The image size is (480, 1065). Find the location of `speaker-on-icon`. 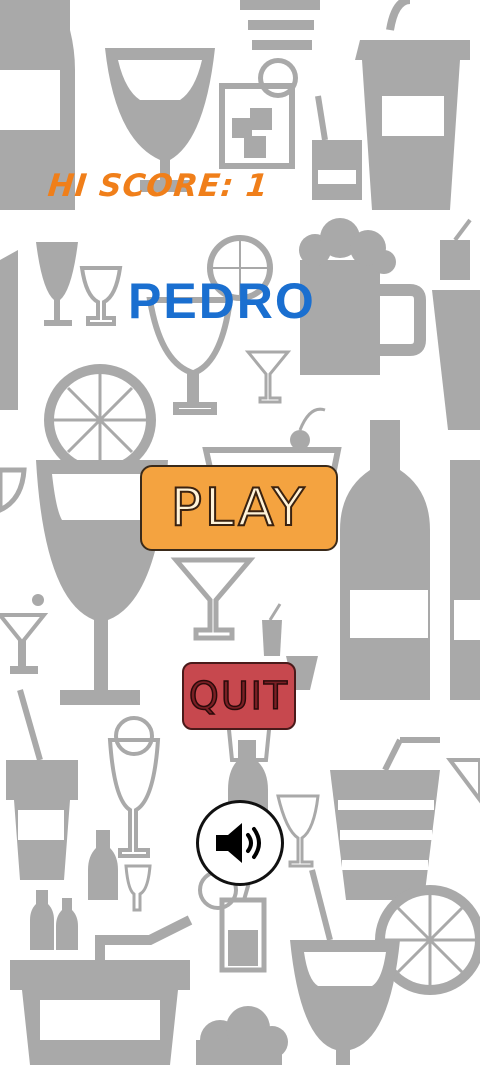

speaker-on-icon is located at coordinates (238, 843).